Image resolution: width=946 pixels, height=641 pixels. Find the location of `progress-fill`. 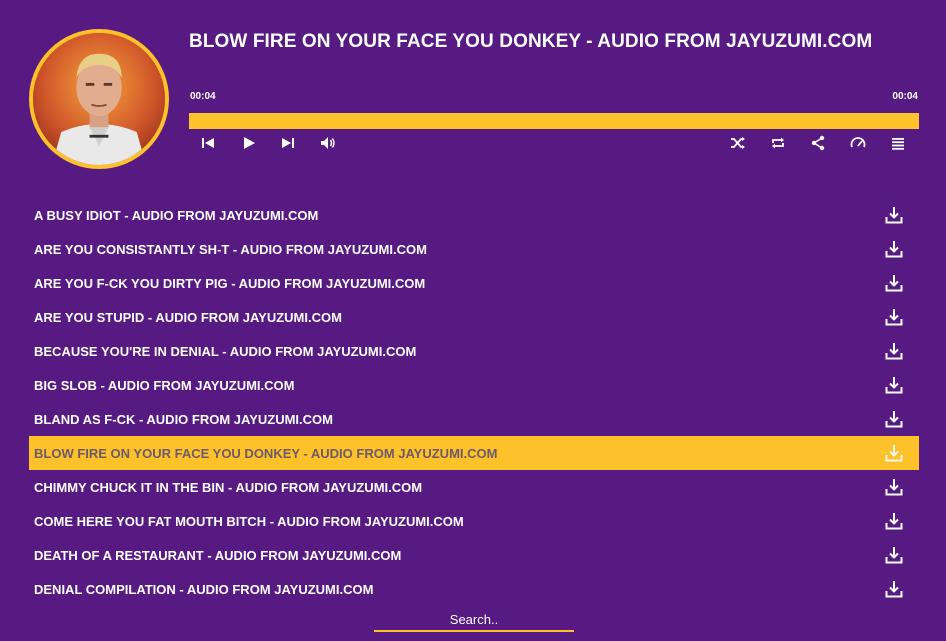

progress-fill is located at coordinates (554, 121).